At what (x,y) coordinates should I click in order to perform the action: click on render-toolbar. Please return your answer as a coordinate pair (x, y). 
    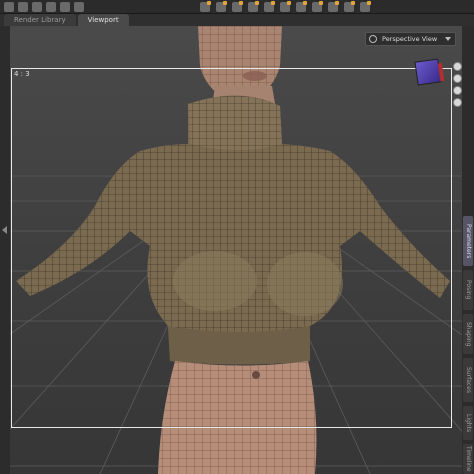
    Looking at the image, I should click on (285, 6).